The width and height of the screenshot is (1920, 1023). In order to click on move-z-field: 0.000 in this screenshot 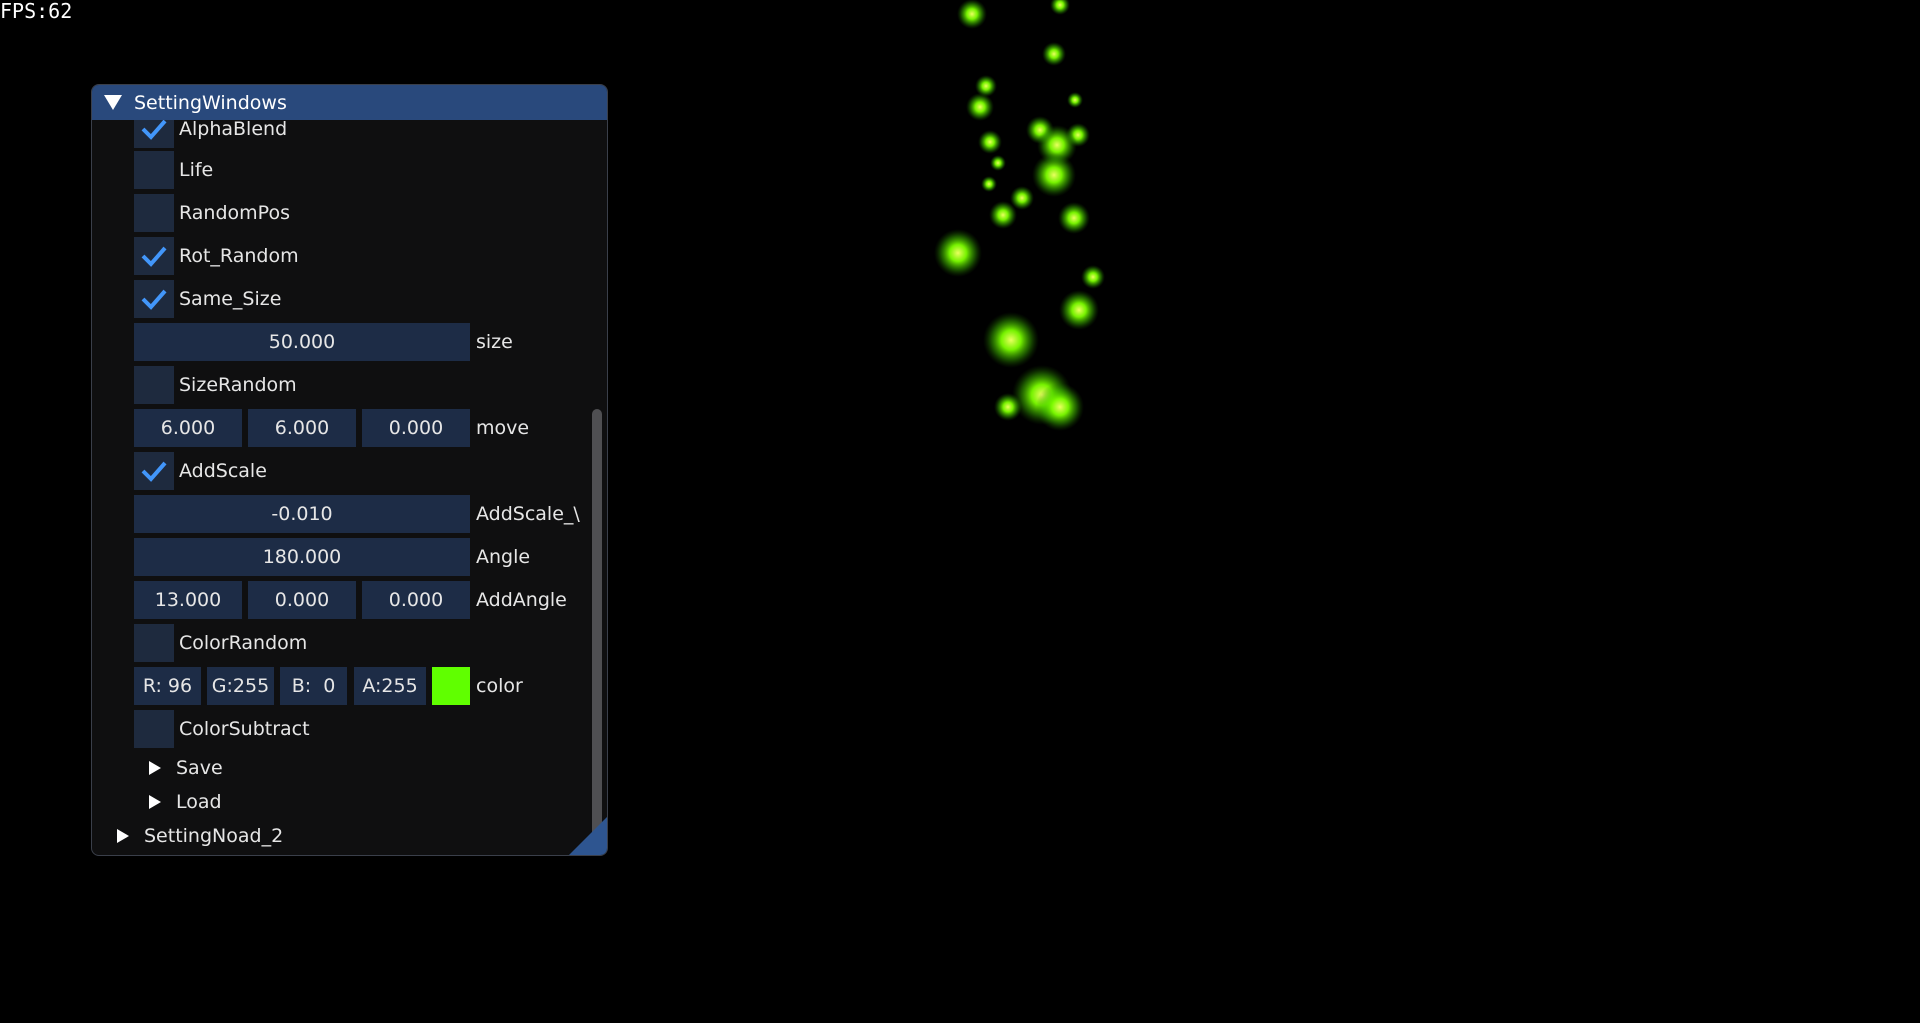, I will do `click(416, 428)`.